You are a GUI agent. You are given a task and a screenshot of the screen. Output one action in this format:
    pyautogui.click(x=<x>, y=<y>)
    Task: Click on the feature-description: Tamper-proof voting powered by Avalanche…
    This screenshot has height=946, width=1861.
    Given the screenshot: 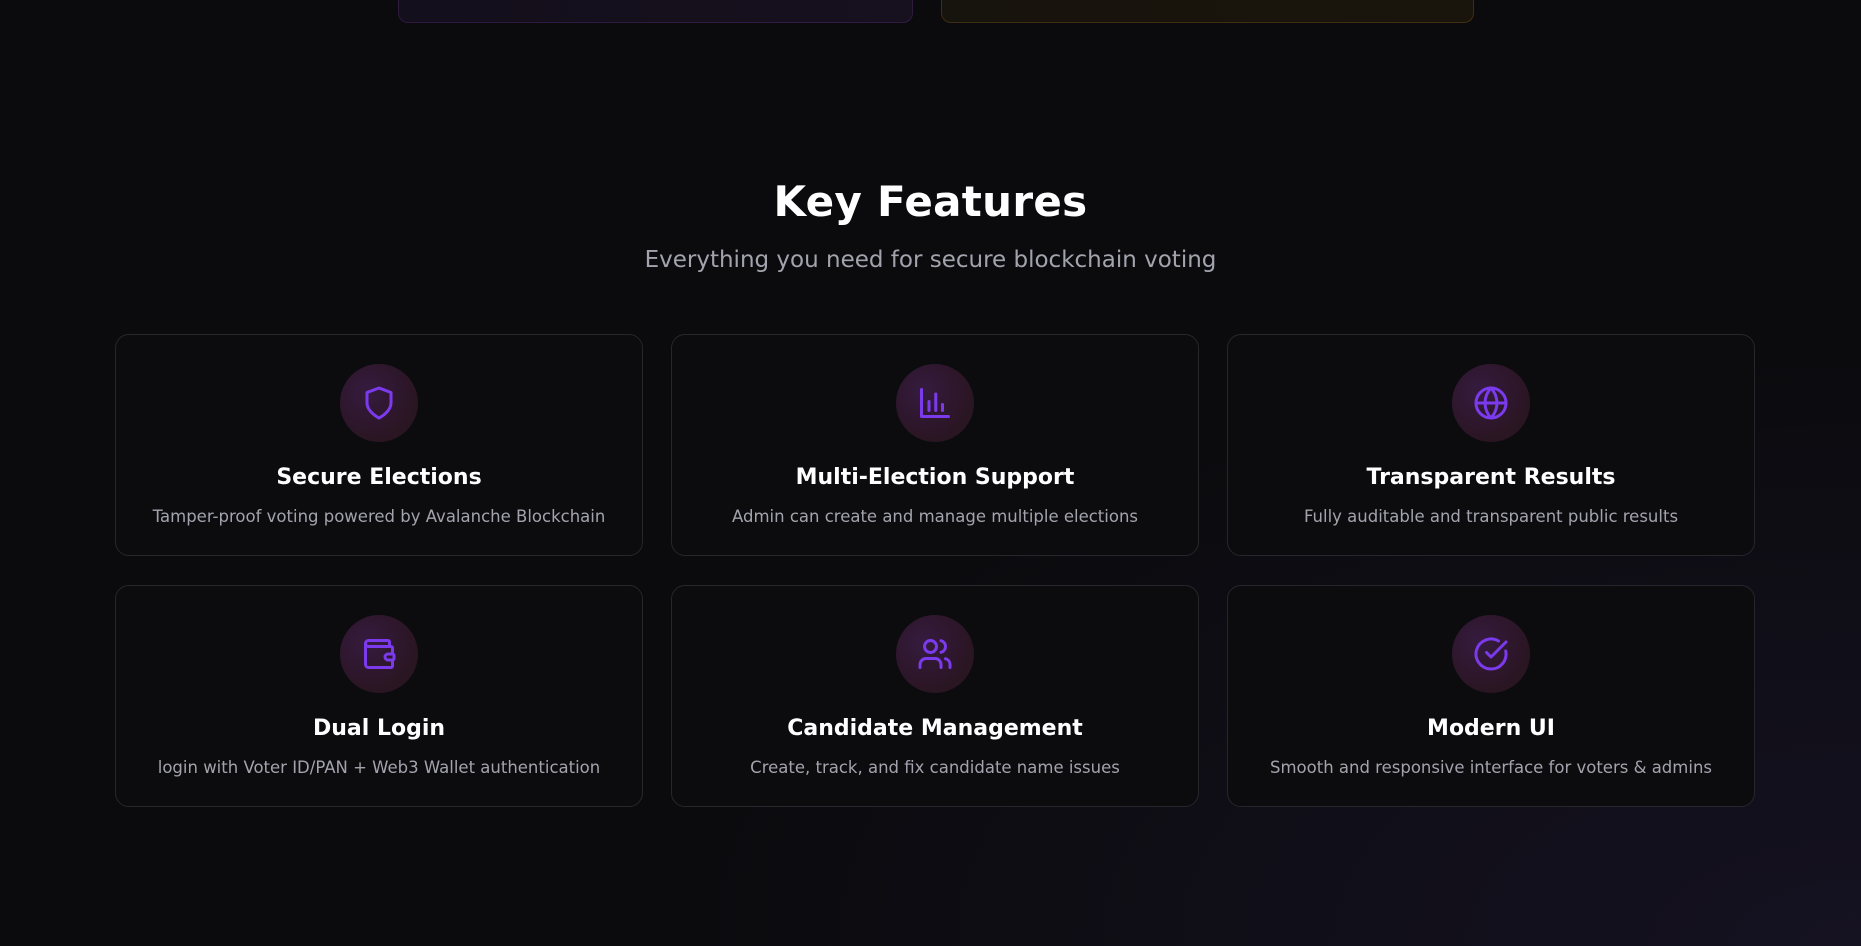 What is the action you would take?
    pyautogui.click(x=379, y=516)
    